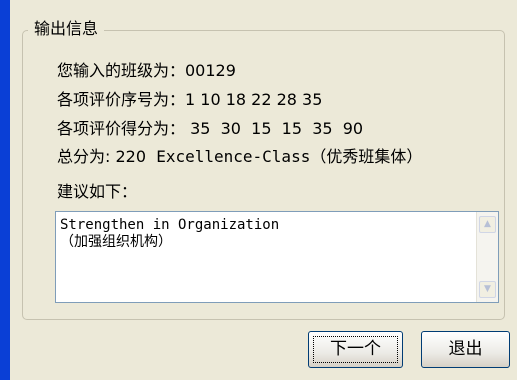 The height and width of the screenshot is (380, 517). I want to click on exit-button: 退出, so click(465, 349).